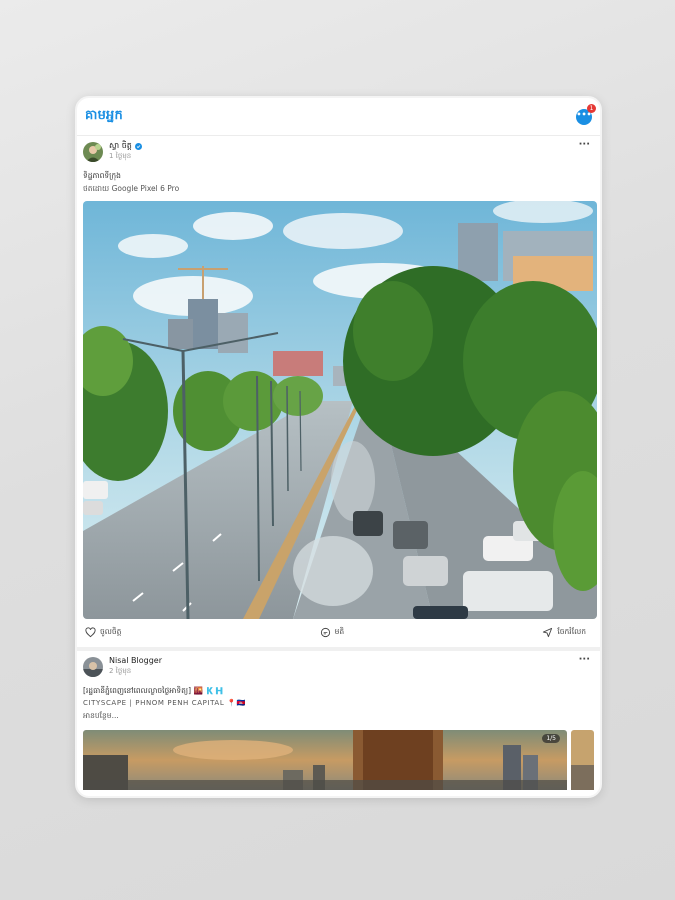 This screenshot has height=900, width=675. I want to click on share-button: ចែករំលែក, so click(564, 632).